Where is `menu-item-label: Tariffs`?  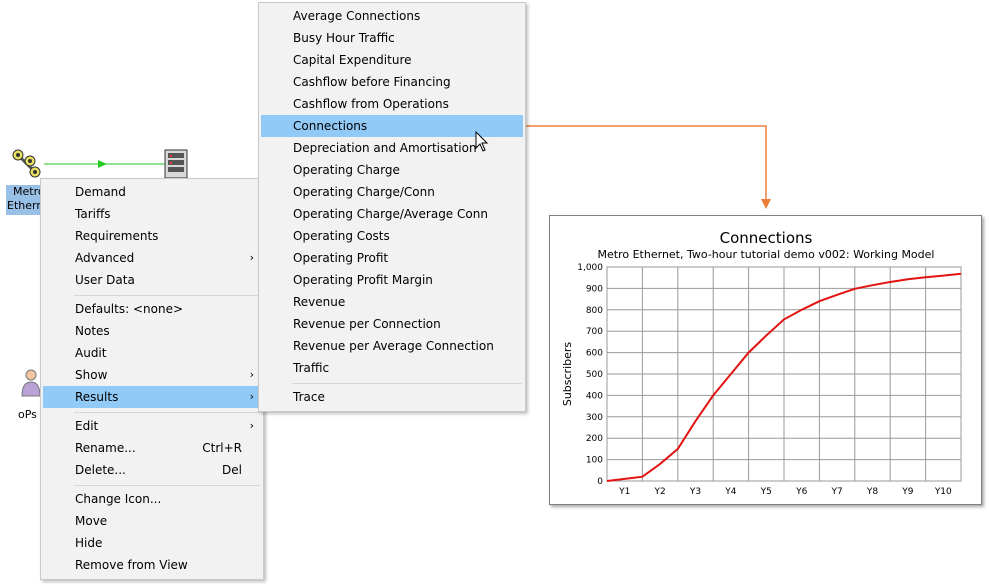
menu-item-label: Tariffs is located at coordinates (93, 214).